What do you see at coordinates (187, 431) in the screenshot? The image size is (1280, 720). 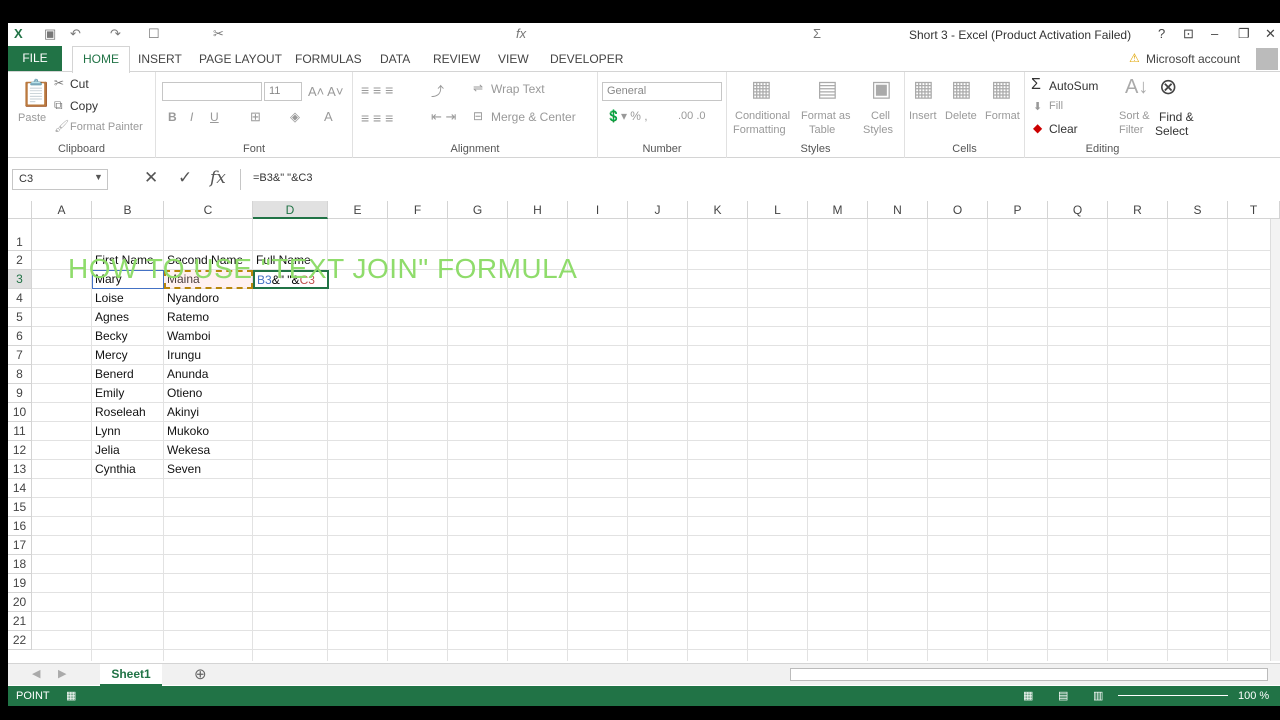 I see `second-name-cell: Mukoko` at bounding box center [187, 431].